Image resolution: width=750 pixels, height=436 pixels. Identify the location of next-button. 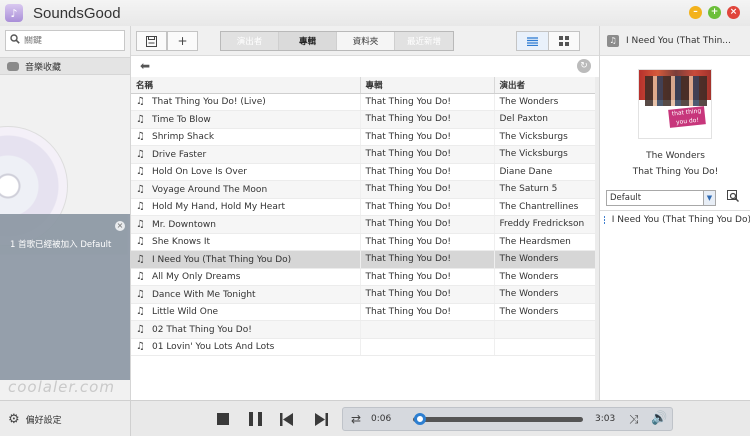
(321, 419).